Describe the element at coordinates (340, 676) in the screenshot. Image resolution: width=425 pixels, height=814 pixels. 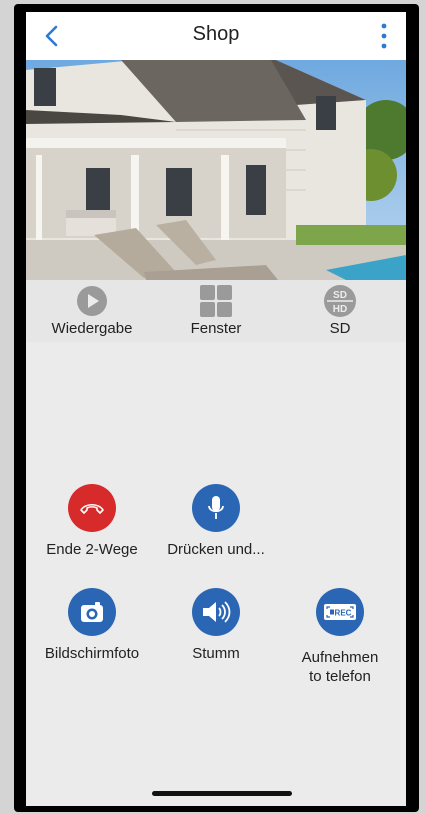
I see `record-label-line2: to telefon` at that location.